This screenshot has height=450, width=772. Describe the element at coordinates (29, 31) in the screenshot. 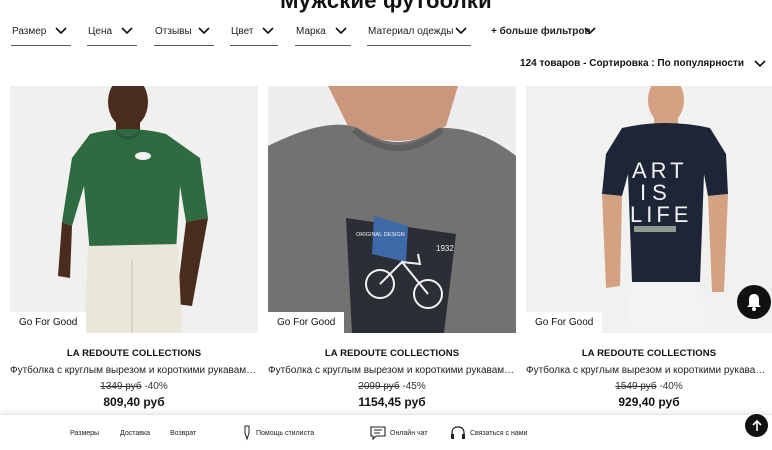

I see `filter-size-label: Размер` at that location.